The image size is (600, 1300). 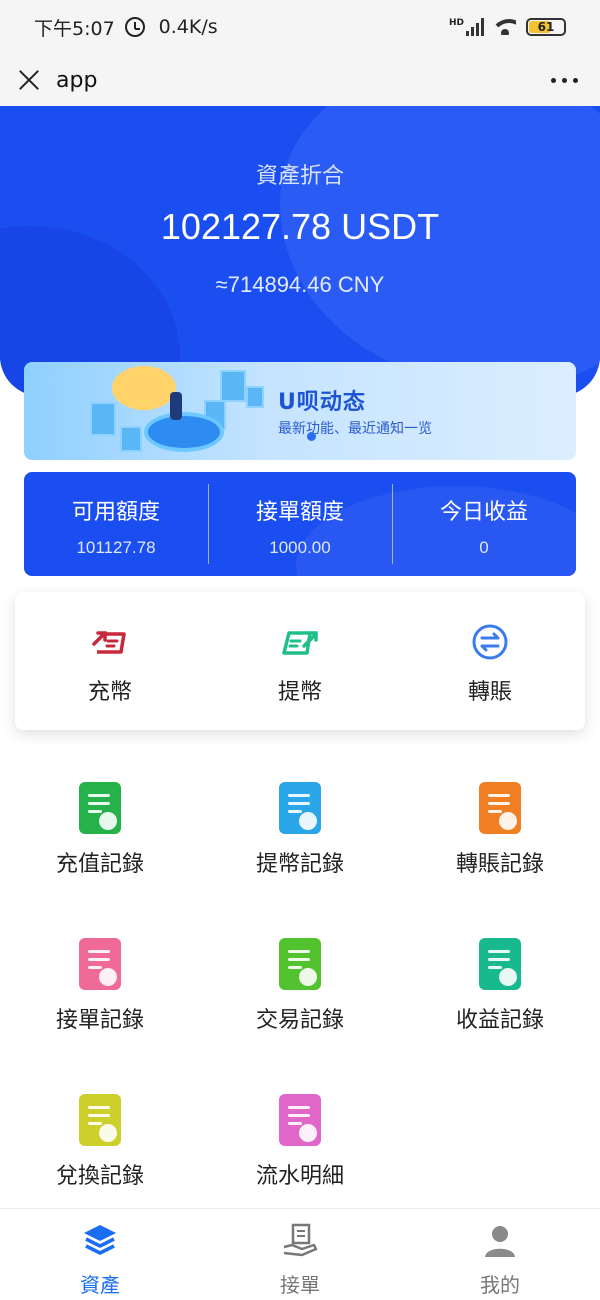 I want to click on grid-label: 兌換記錄, so click(x=99, y=1176).